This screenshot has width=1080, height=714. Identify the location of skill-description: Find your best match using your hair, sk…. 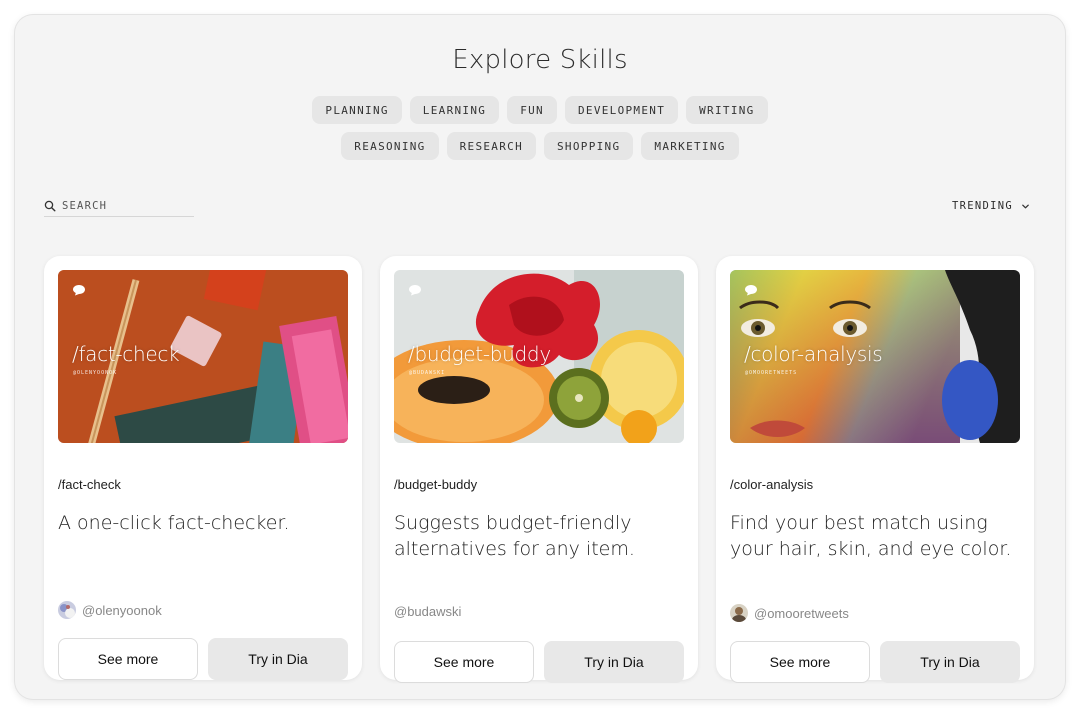
(871, 536).